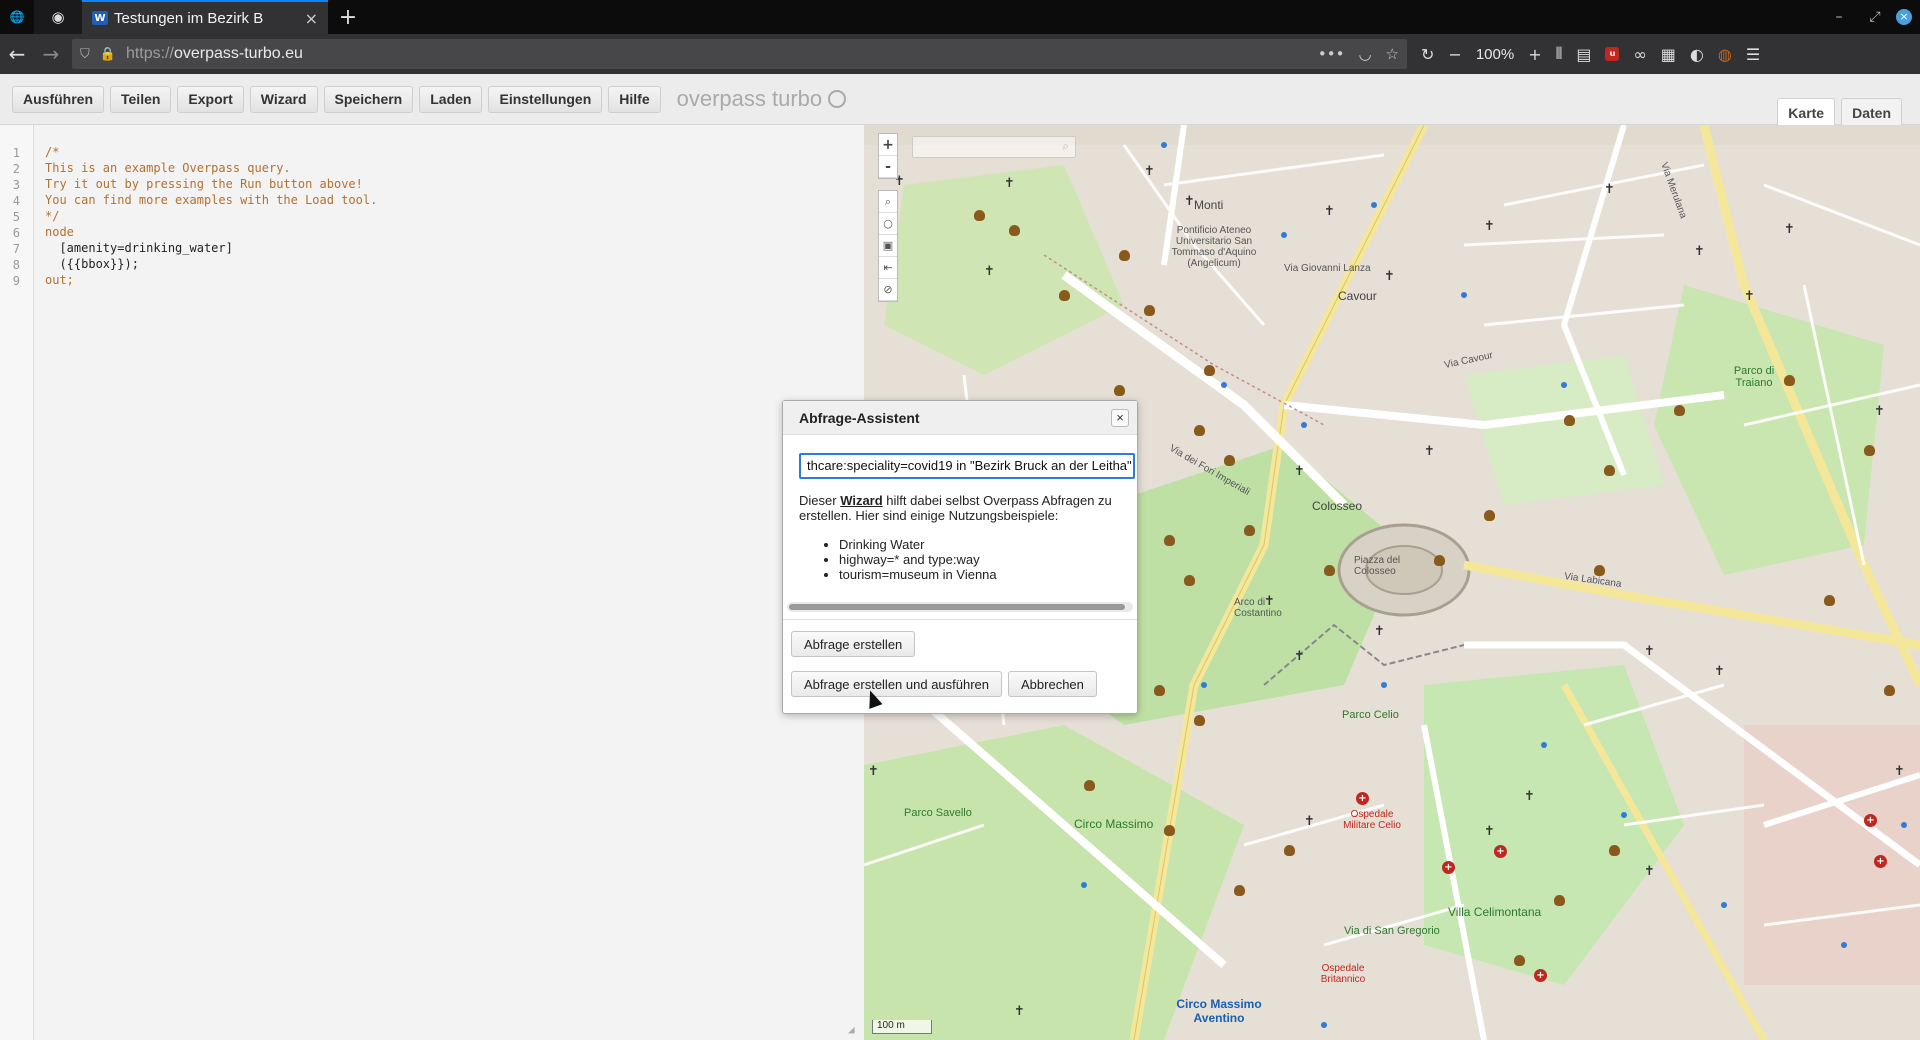  Describe the element at coordinates (1697, 54) in the screenshot. I see `privacy-icon: ◐` at that location.